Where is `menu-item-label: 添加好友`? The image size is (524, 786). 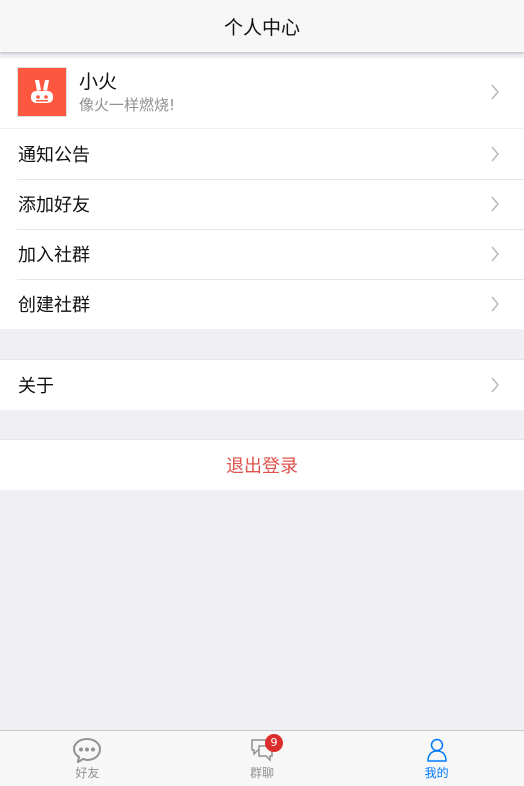
menu-item-label: 添加好友 is located at coordinates (54, 205).